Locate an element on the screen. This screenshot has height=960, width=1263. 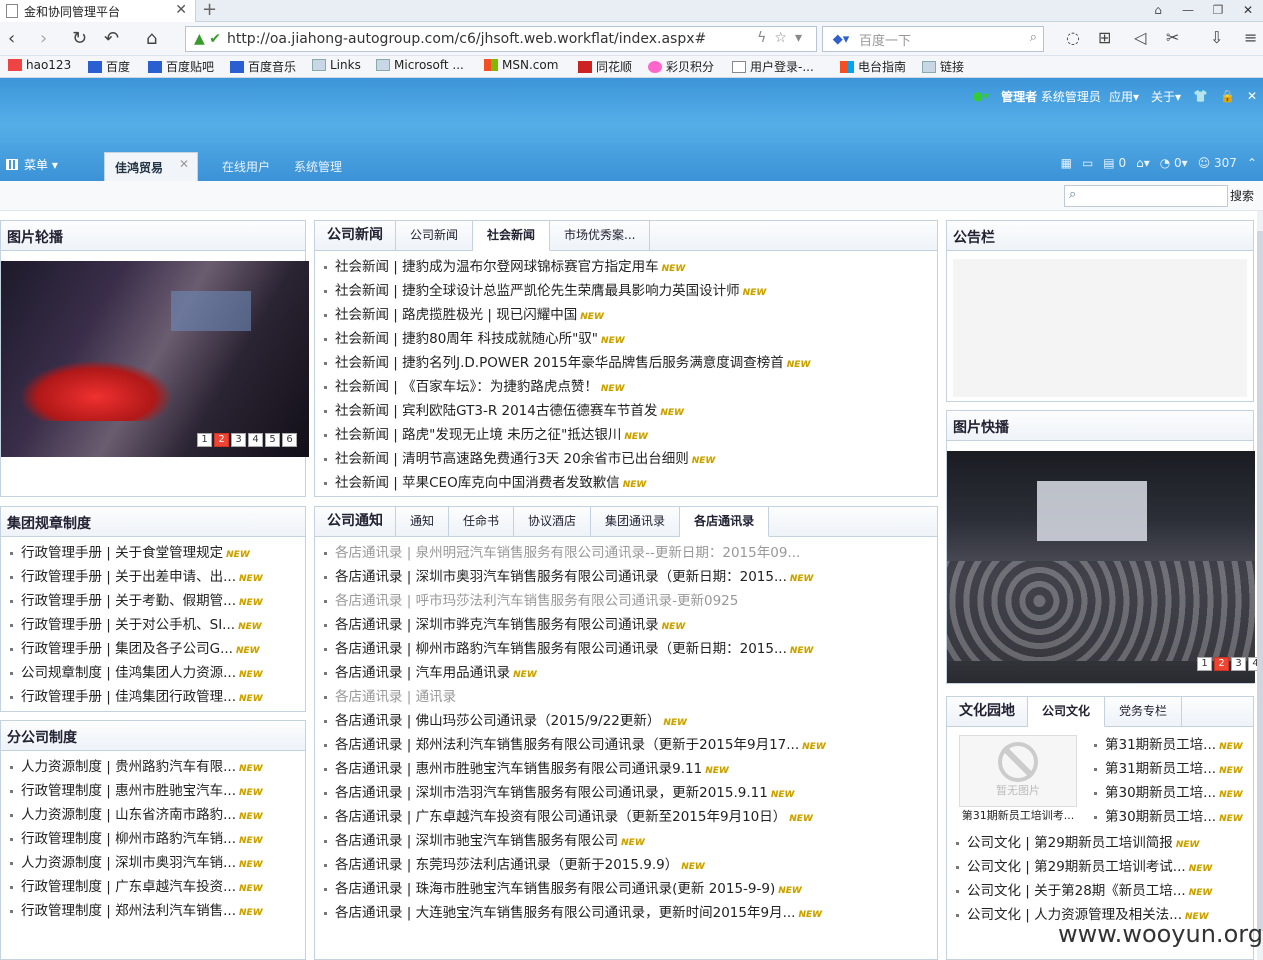
home-icon: ⌂ is located at coordinates (151, 39).